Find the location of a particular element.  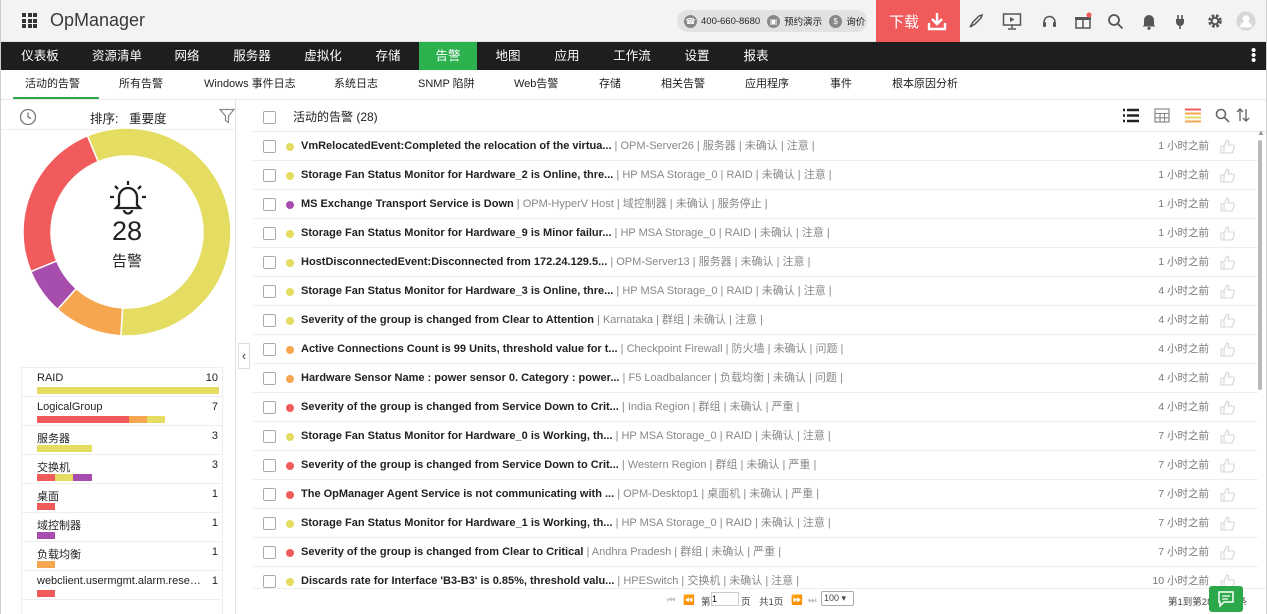

quote-link: 询价 is located at coordinates (855, 21).